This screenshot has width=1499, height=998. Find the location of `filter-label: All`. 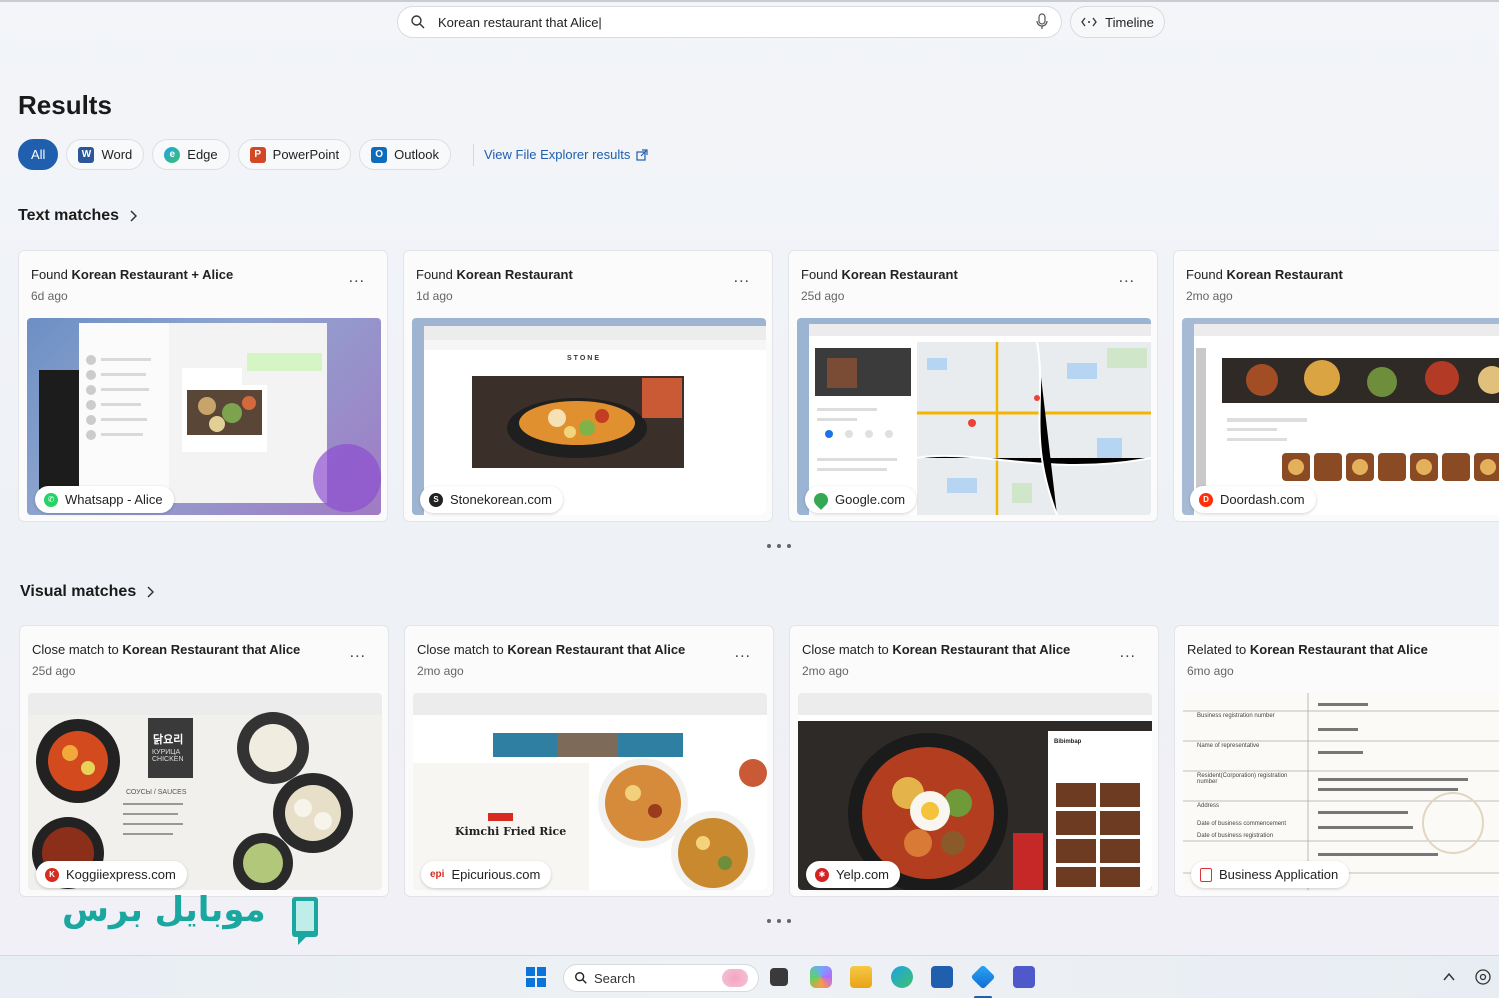

filter-label: All is located at coordinates (38, 154).